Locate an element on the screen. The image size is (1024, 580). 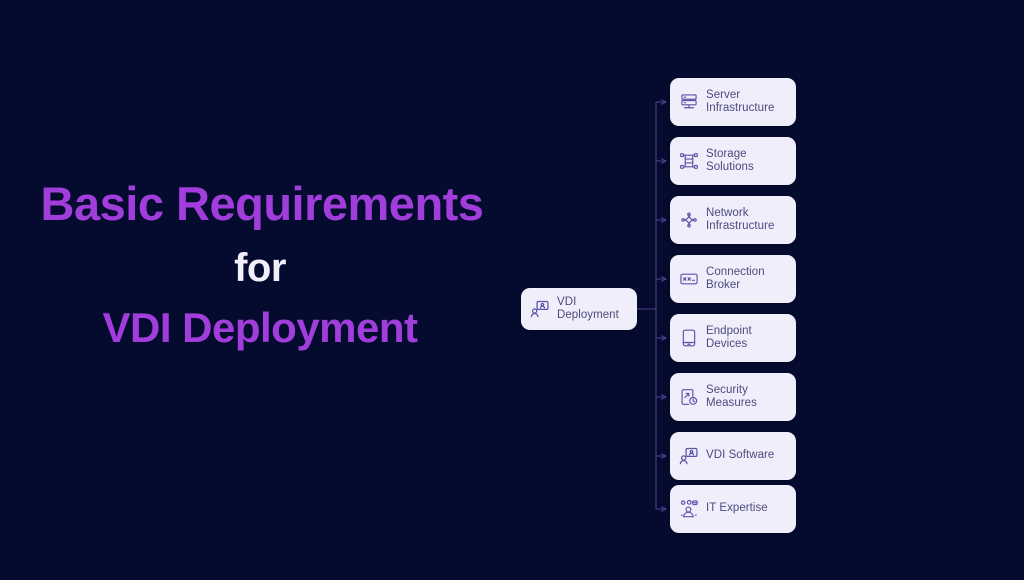
title-block: Basic Requirements for VDI Deployment is located at coordinates (260, 265).